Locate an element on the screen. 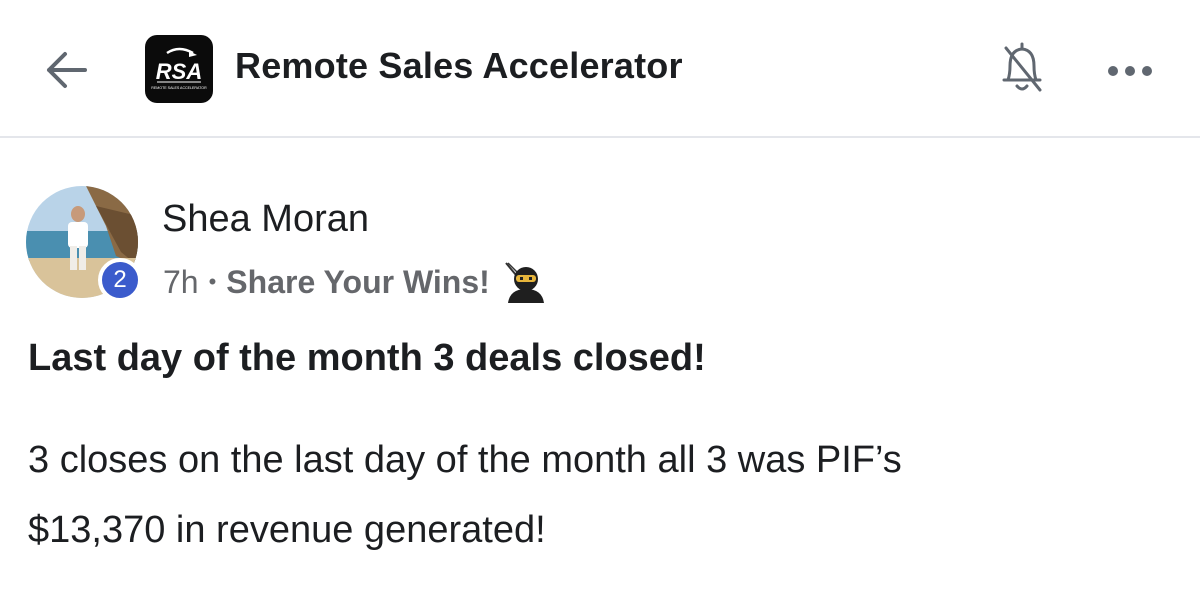  arrow-left-icon is located at coordinates (67, 70).